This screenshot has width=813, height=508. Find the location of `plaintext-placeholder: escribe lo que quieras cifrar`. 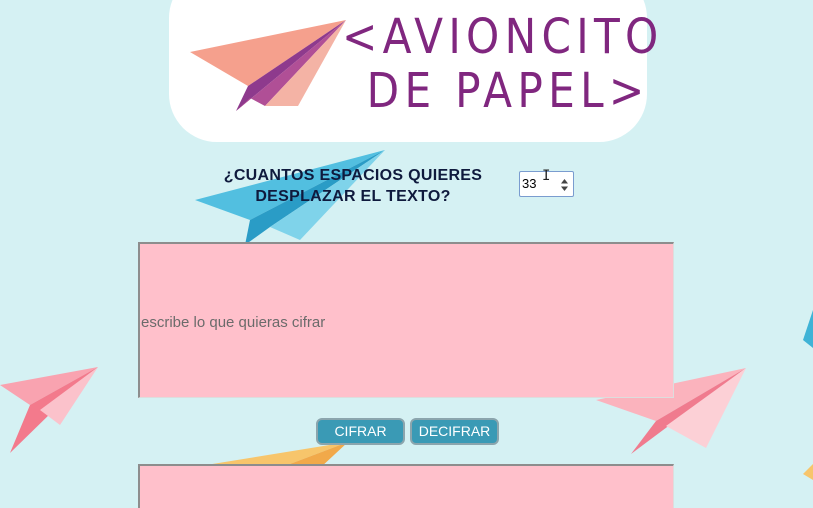

plaintext-placeholder: escribe lo que quieras cifrar is located at coordinates (233, 322).